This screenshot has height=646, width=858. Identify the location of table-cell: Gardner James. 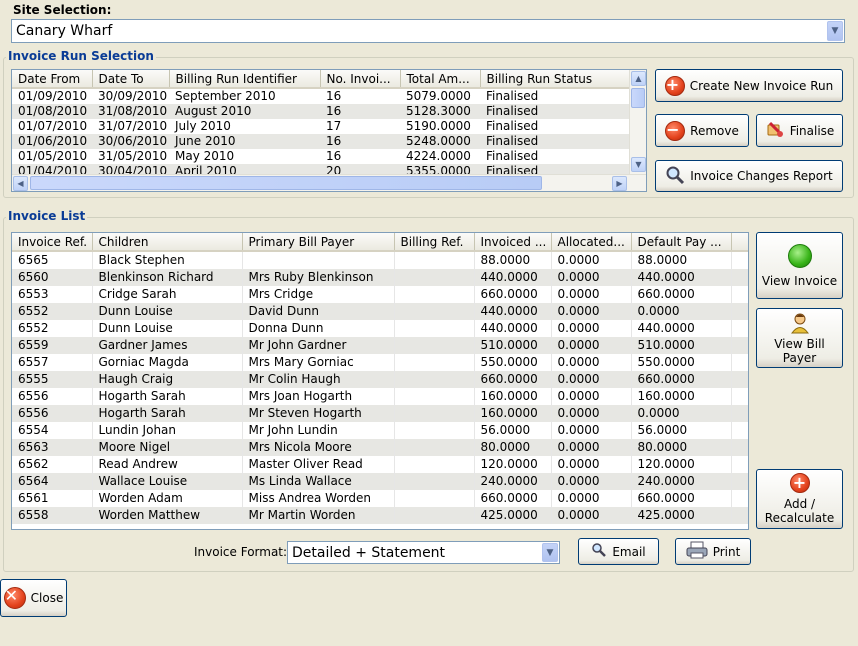
(167, 345).